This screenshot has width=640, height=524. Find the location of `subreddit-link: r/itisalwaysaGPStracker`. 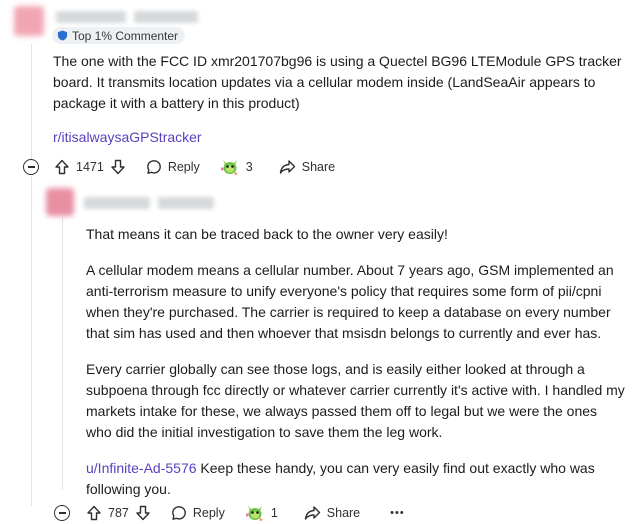

subreddit-link: r/itisalwaysaGPStracker is located at coordinates (127, 137).